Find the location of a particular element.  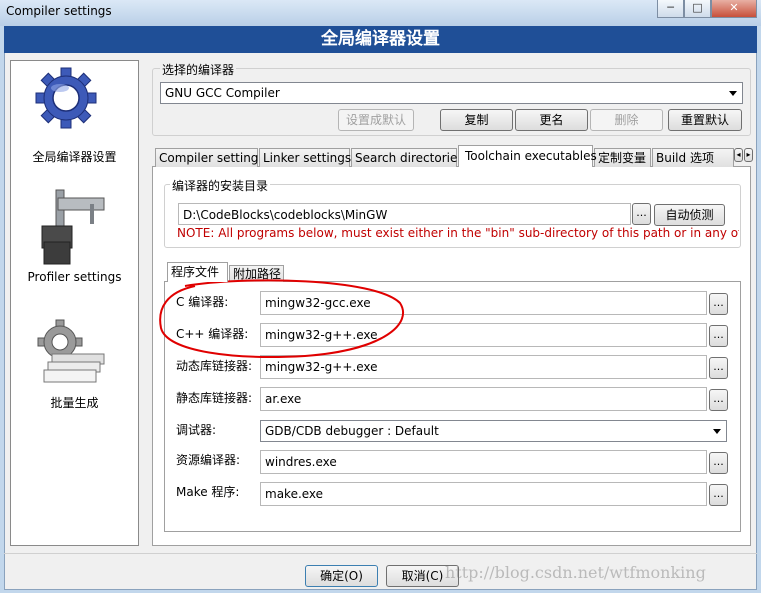

tab-scroll-left-button: ◂ is located at coordinates (738, 155).